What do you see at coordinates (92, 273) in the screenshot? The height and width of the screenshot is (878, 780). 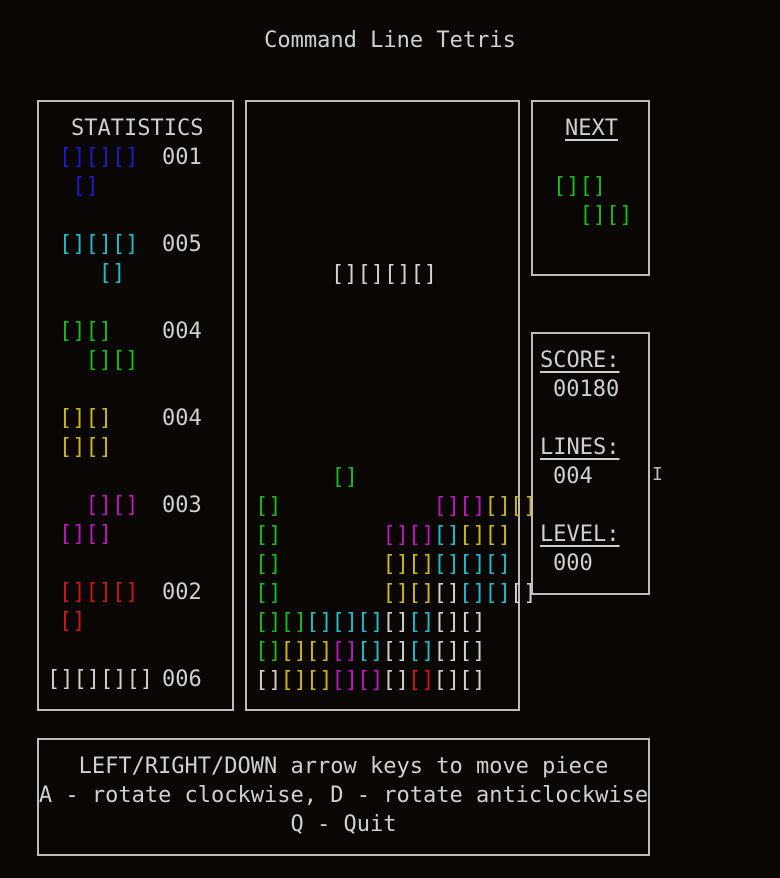 I see `stat-piece-T-row: []` at bounding box center [92, 273].